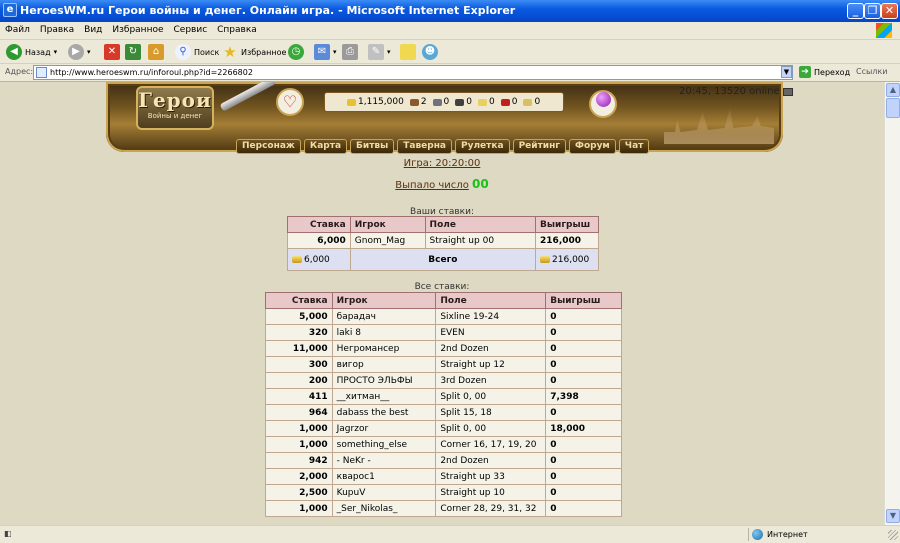  Describe the element at coordinates (372, 146) in the screenshot. I see `nav-tab: Битвы` at that location.